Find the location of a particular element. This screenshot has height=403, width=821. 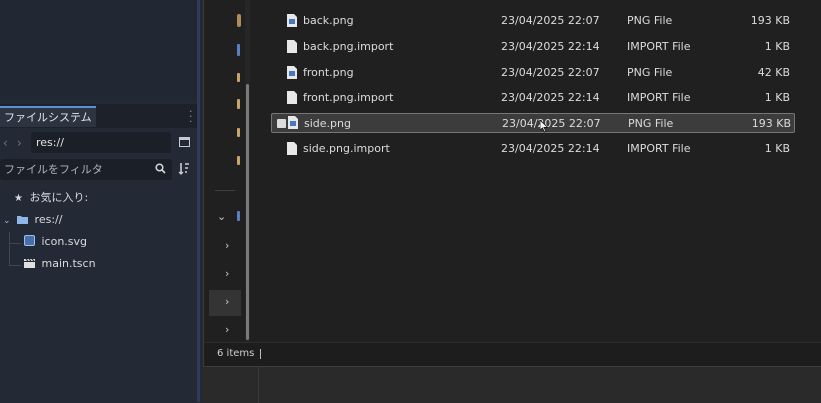

tree-item-label: icon.svg is located at coordinates (64, 241).